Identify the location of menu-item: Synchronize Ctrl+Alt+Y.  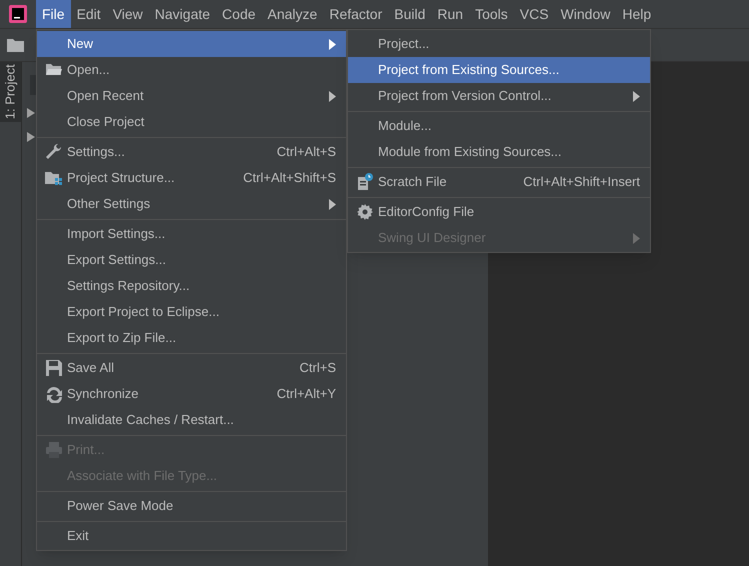
(191, 394).